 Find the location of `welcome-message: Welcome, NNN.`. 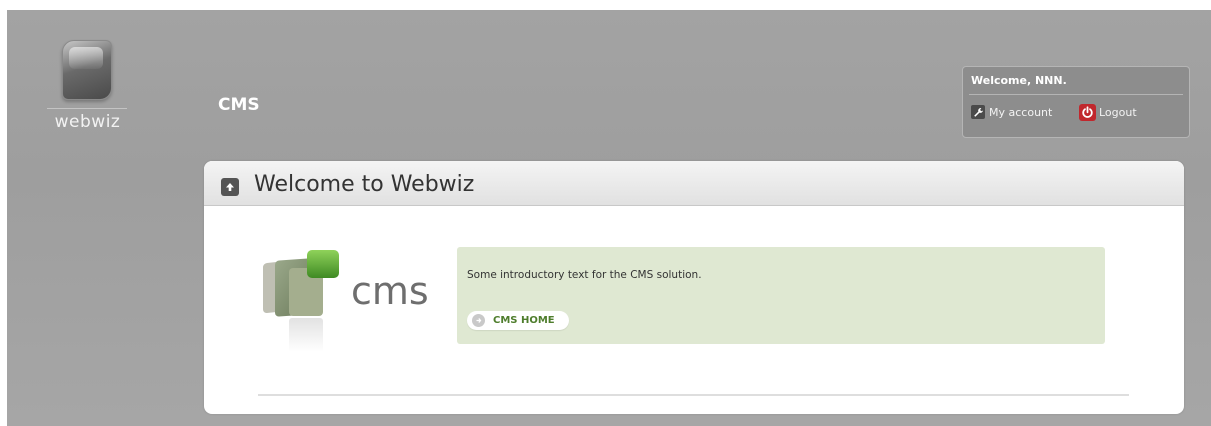

welcome-message: Welcome, NNN. is located at coordinates (1019, 80).